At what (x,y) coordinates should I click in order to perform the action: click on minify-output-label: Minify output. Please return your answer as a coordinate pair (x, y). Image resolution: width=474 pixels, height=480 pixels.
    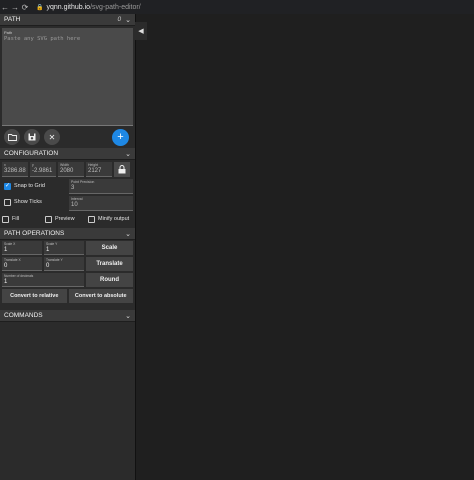
    Looking at the image, I should click on (114, 219).